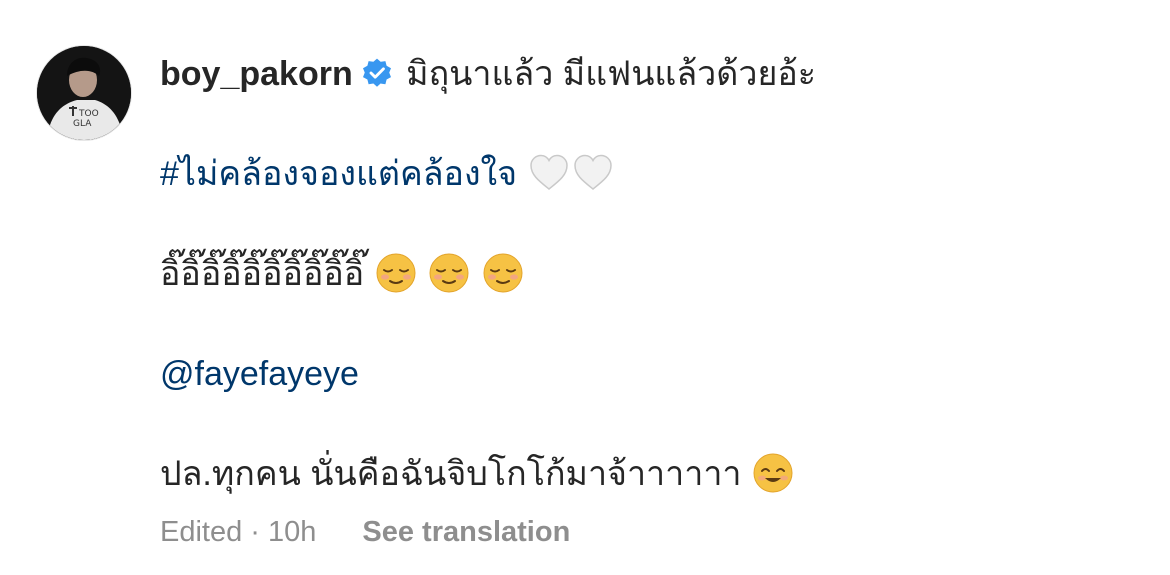  I want to click on comment-line-2: #ไม่คล้องจองแต่คล้องใจ, so click(655, 174).